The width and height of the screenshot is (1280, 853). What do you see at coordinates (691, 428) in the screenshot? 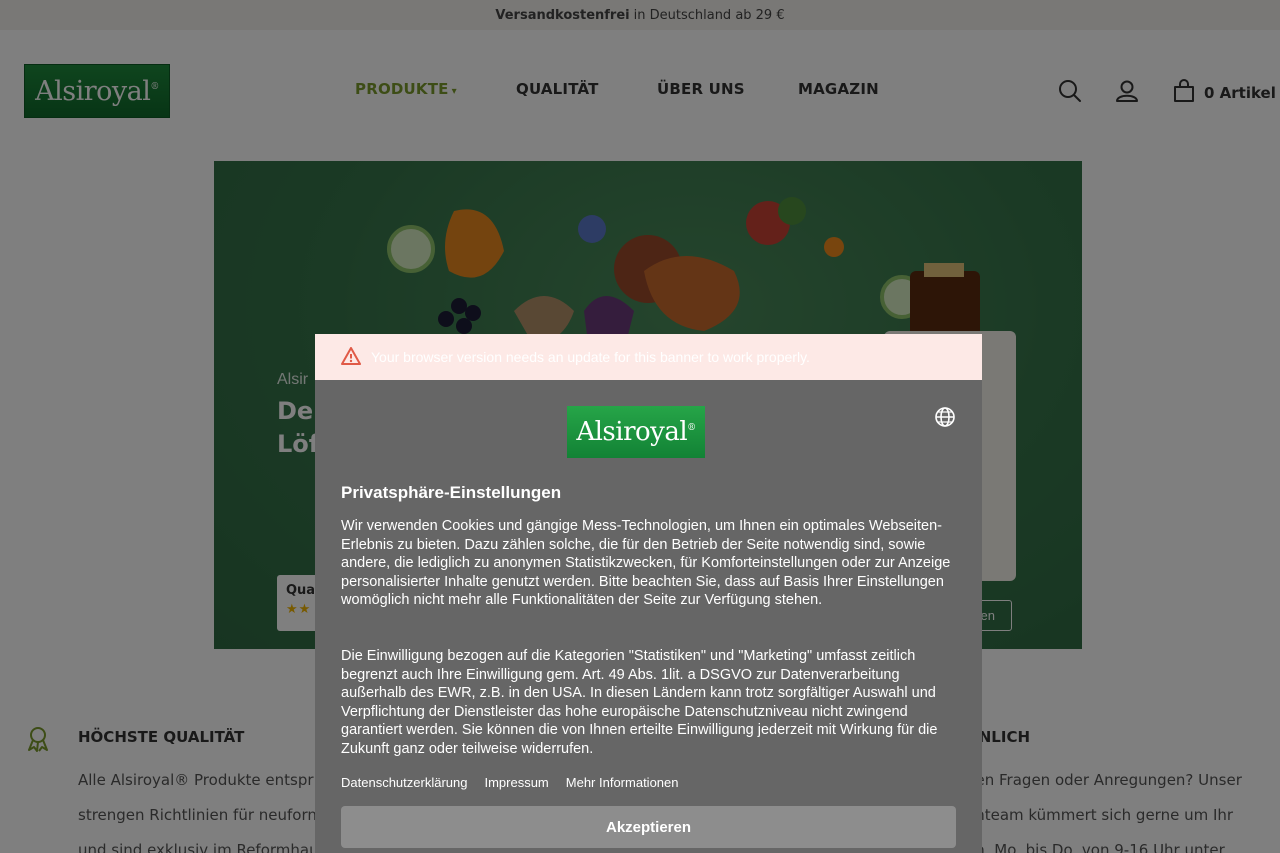
I see `logo-reg: ®` at bounding box center [691, 428].